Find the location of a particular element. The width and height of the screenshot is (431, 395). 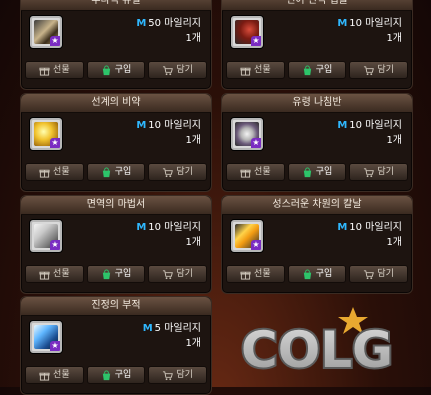

price-text: 5 마일리지 is located at coordinates (177, 328).